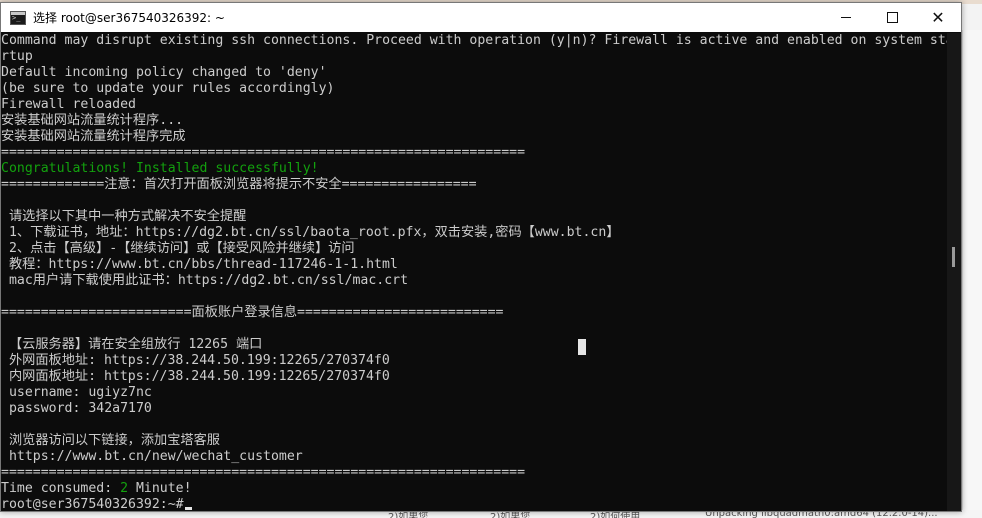  Describe the element at coordinates (152, 456) in the screenshot. I see `terminal-line: https://www.bt.cn/new/wechat_customer` at that location.